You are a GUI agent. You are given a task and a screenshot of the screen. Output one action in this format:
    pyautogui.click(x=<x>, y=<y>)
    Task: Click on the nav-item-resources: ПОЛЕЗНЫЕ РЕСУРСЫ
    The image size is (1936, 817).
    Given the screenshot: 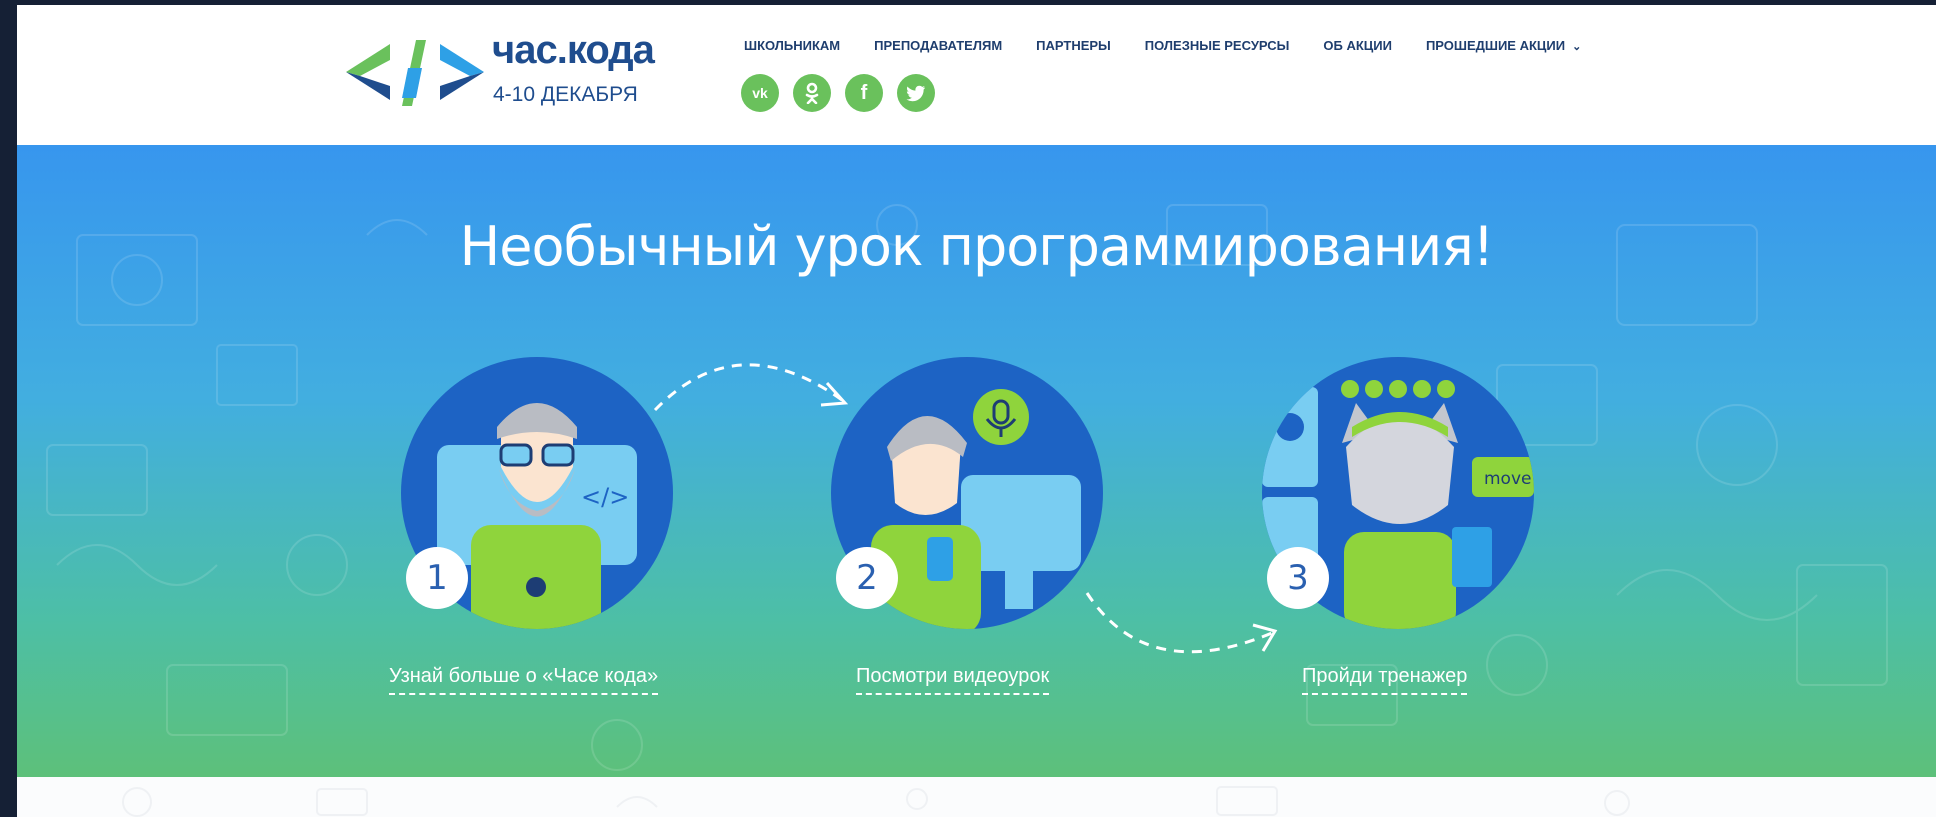 What is the action you would take?
    pyautogui.click(x=1217, y=45)
    